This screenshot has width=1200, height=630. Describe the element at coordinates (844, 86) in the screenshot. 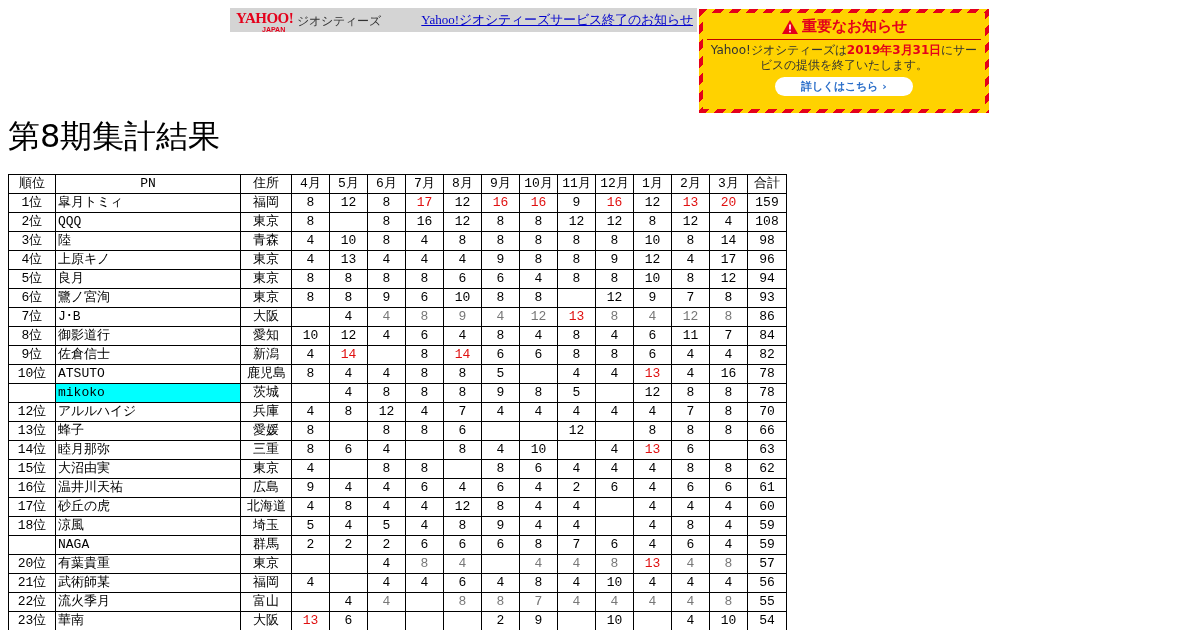

I see `details-button: 詳しくはこちら ›` at that location.